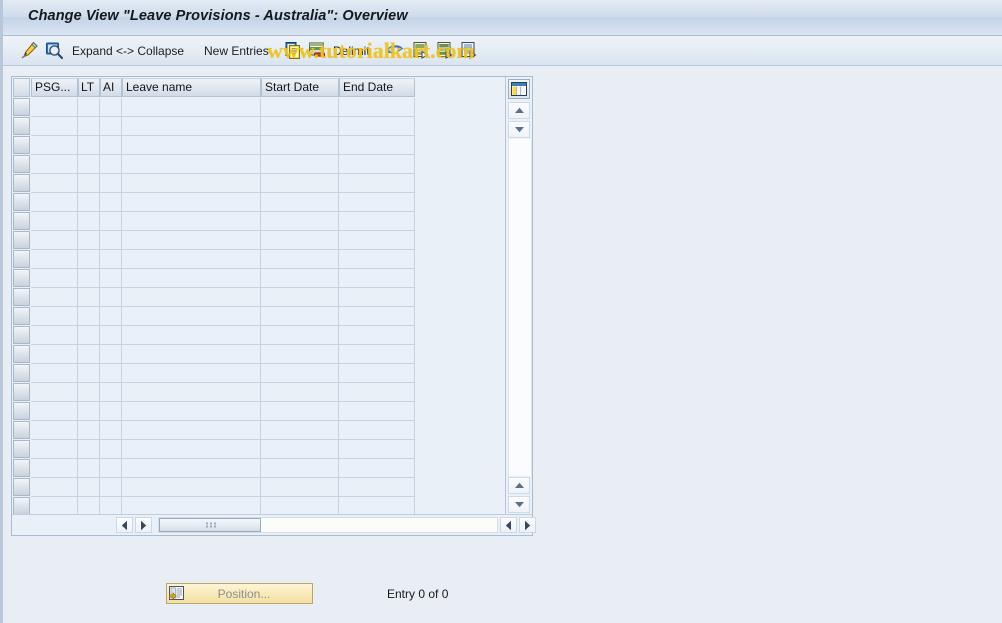 This screenshot has width=1002, height=623. Describe the element at coordinates (236, 51) in the screenshot. I see `toolbar-new-entries-button: New Entries` at that location.